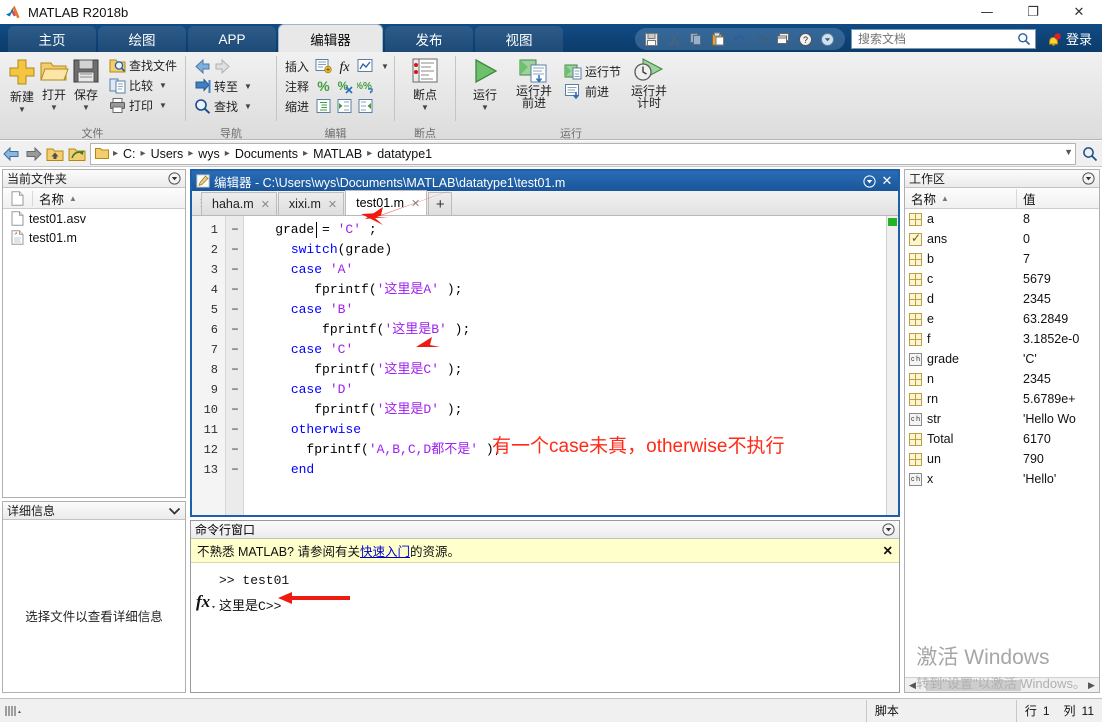 This screenshot has width=1102, height=722. I want to click on table-row: c h grade 'C', so click(1002, 359).